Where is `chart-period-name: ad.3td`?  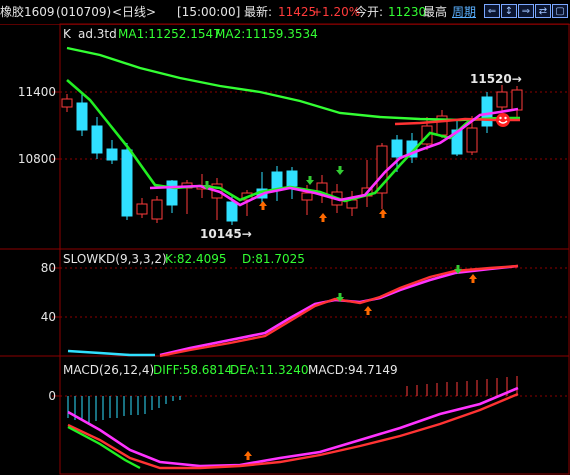
chart-period-name: ad.3td is located at coordinates (97, 34).